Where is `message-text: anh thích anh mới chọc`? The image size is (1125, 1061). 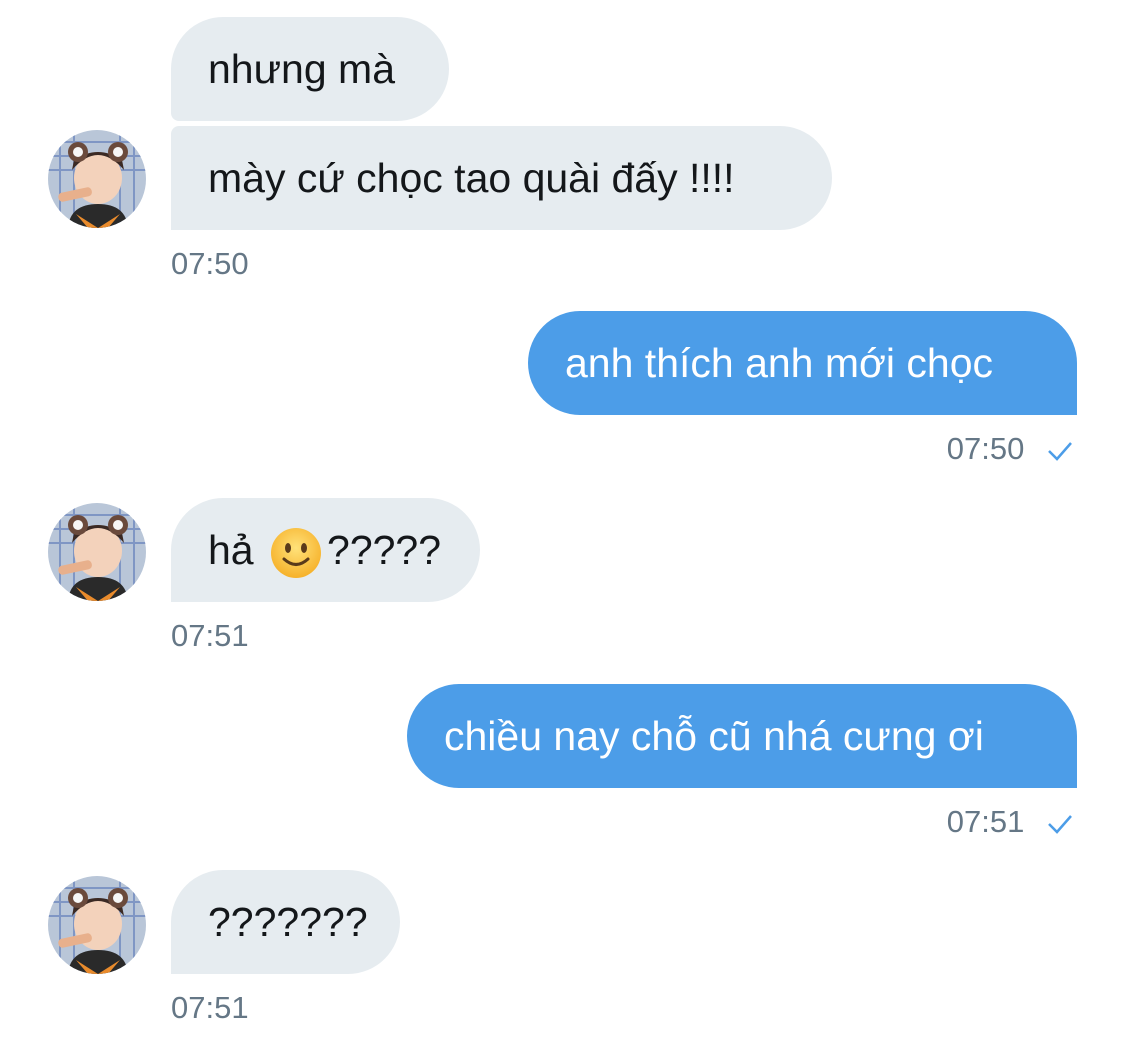 message-text: anh thích anh mới chọc is located at coordinates (779, 363).